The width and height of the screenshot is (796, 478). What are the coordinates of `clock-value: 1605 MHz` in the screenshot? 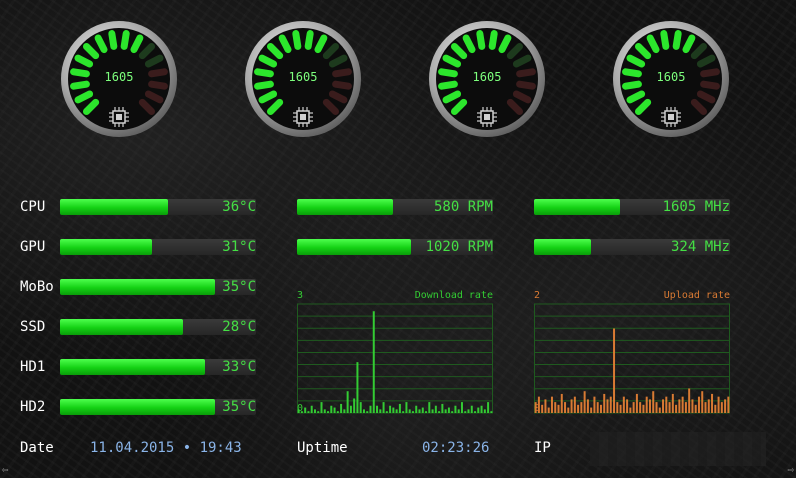 It's located at (696, 207).